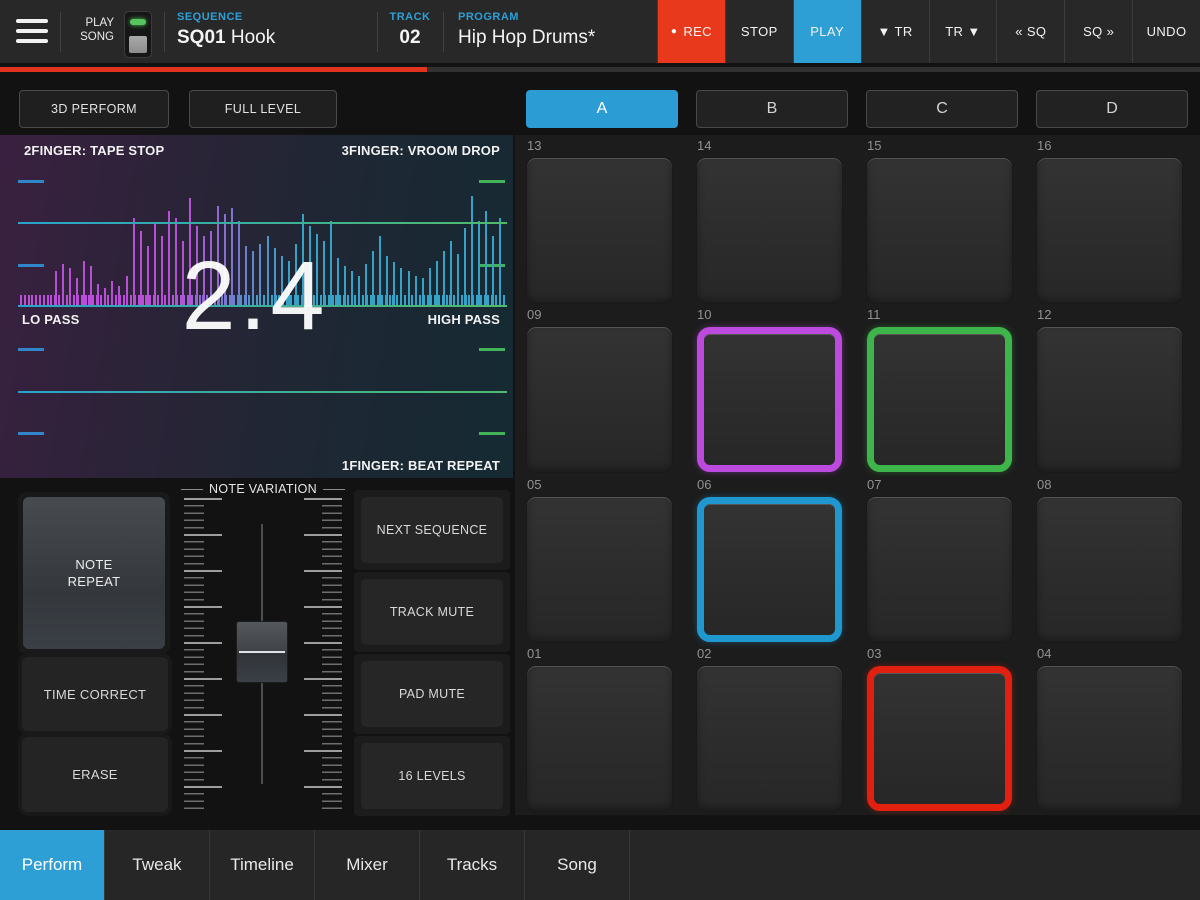 The image size is (1200, 900). I want to click on transport-play-label: PLAY, so click(827, 31).